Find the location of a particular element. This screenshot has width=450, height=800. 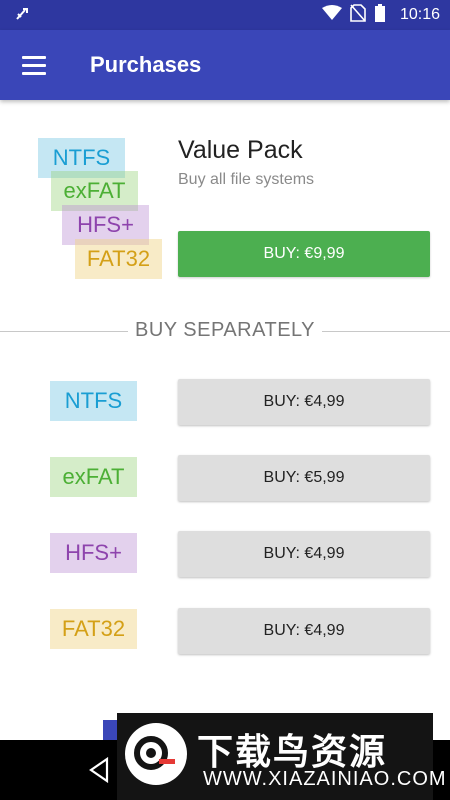

page-title: Purchases is located at coordinates (146, 64).